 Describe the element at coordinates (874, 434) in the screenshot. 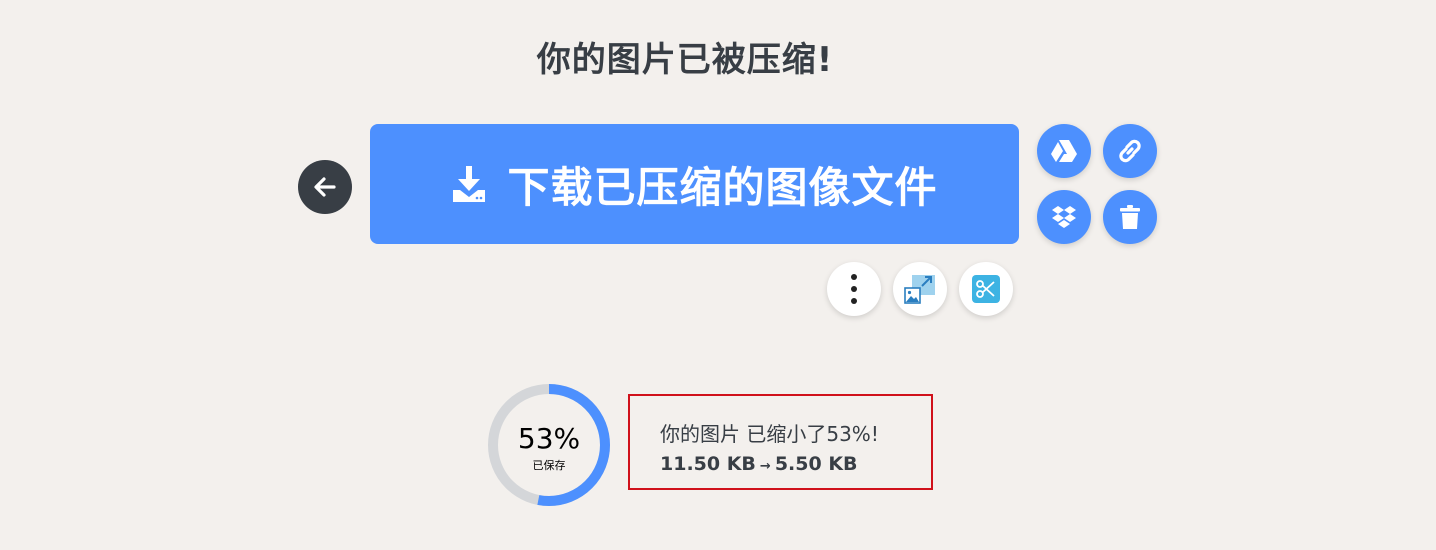

I see `summary-suffix: !` at that location.